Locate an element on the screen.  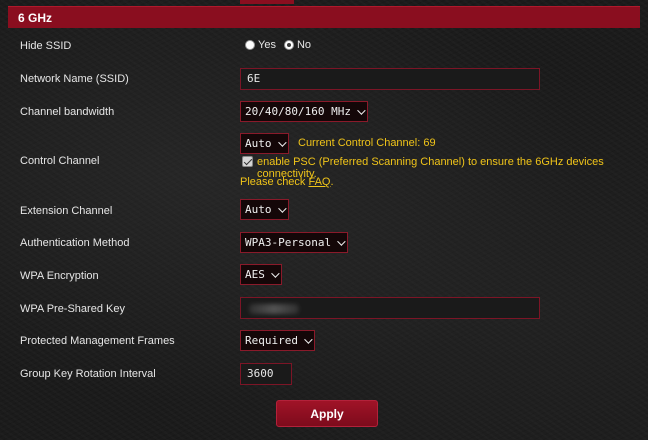
hide-ssid-radio-group: Yes No is located at coordinates (282, 45).